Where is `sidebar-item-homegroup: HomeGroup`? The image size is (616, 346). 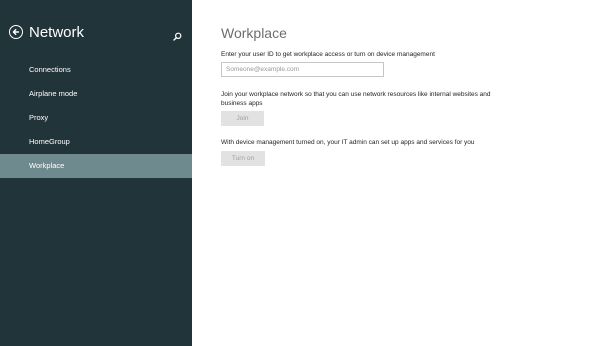 sidebar-item-homegroup: HomeGroup is located at coordinates (96, 142).